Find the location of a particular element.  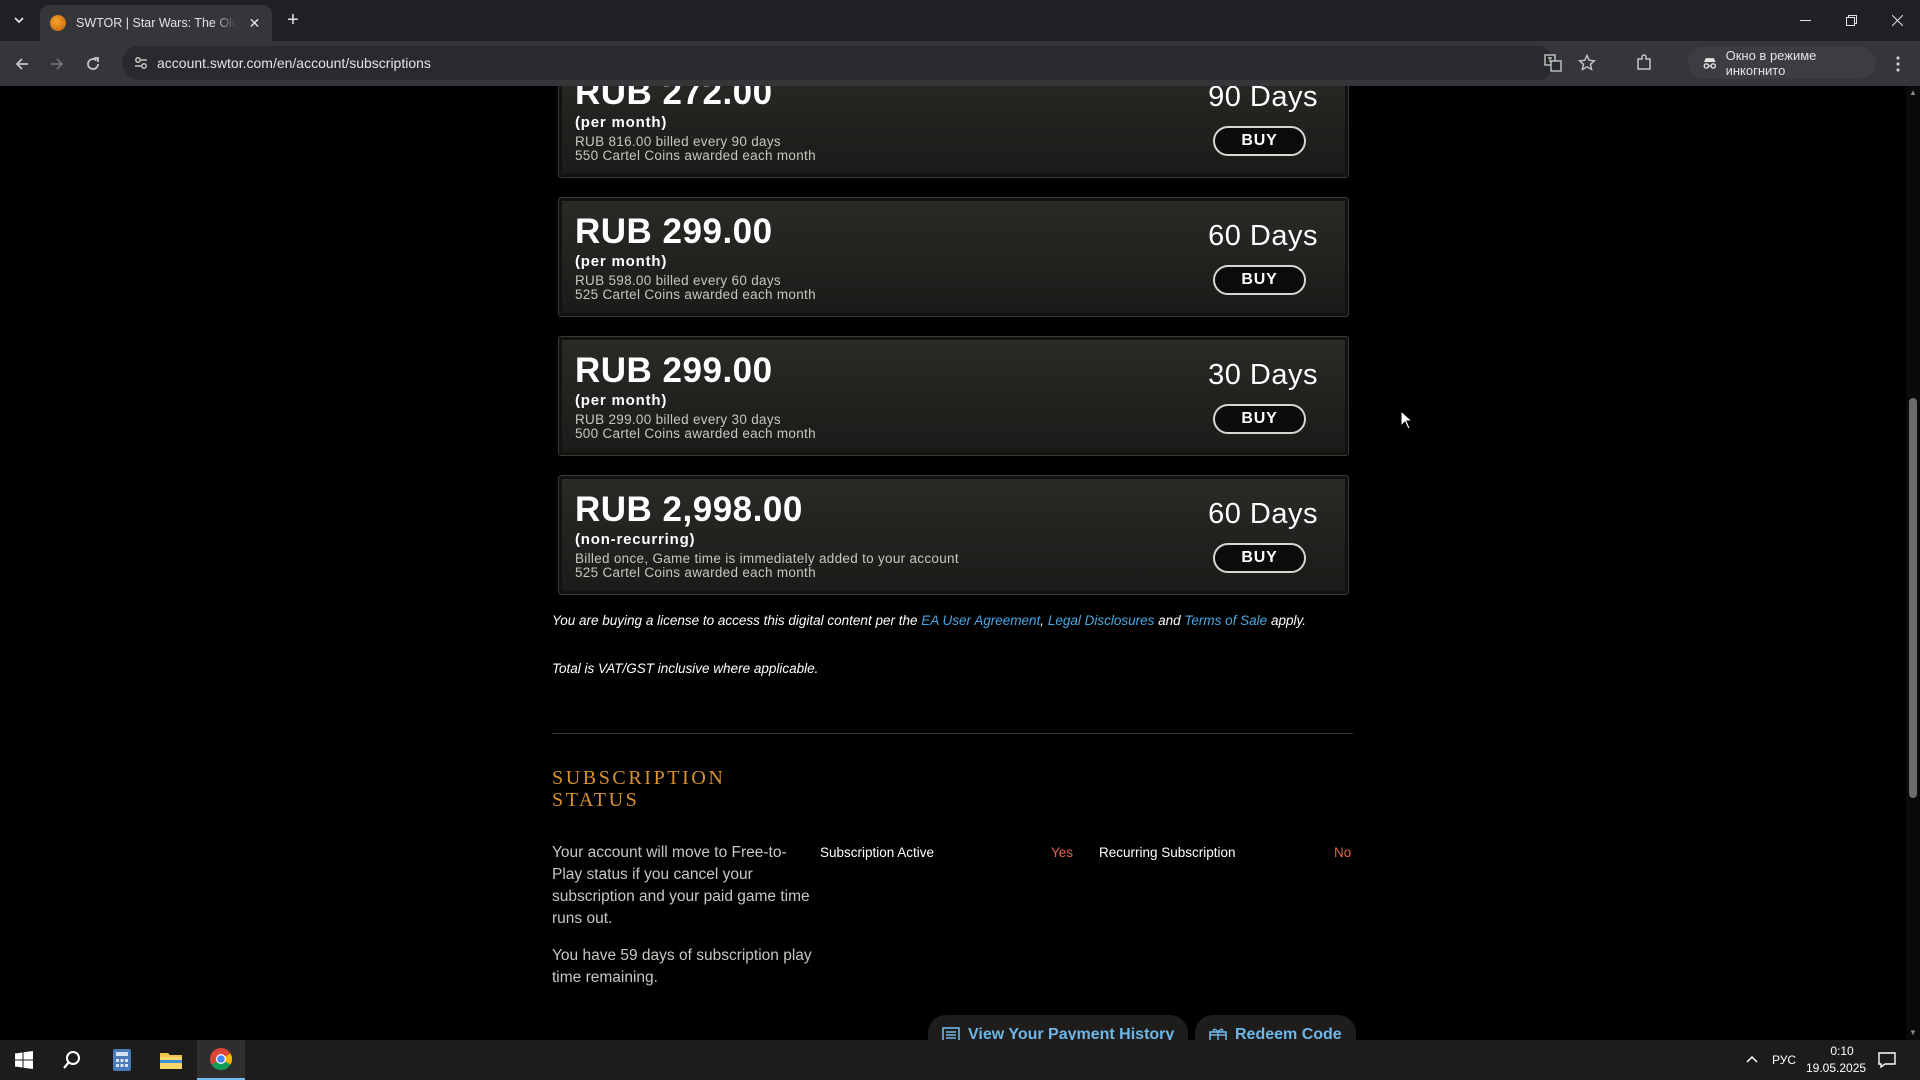

close-icon is located at coordinates (1897, 20).